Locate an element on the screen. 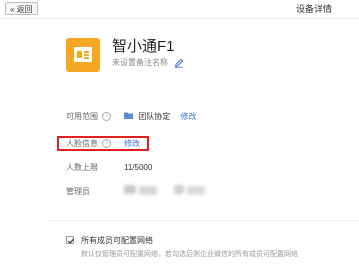  device-terminal-icon is located at coordinates (83, 55).